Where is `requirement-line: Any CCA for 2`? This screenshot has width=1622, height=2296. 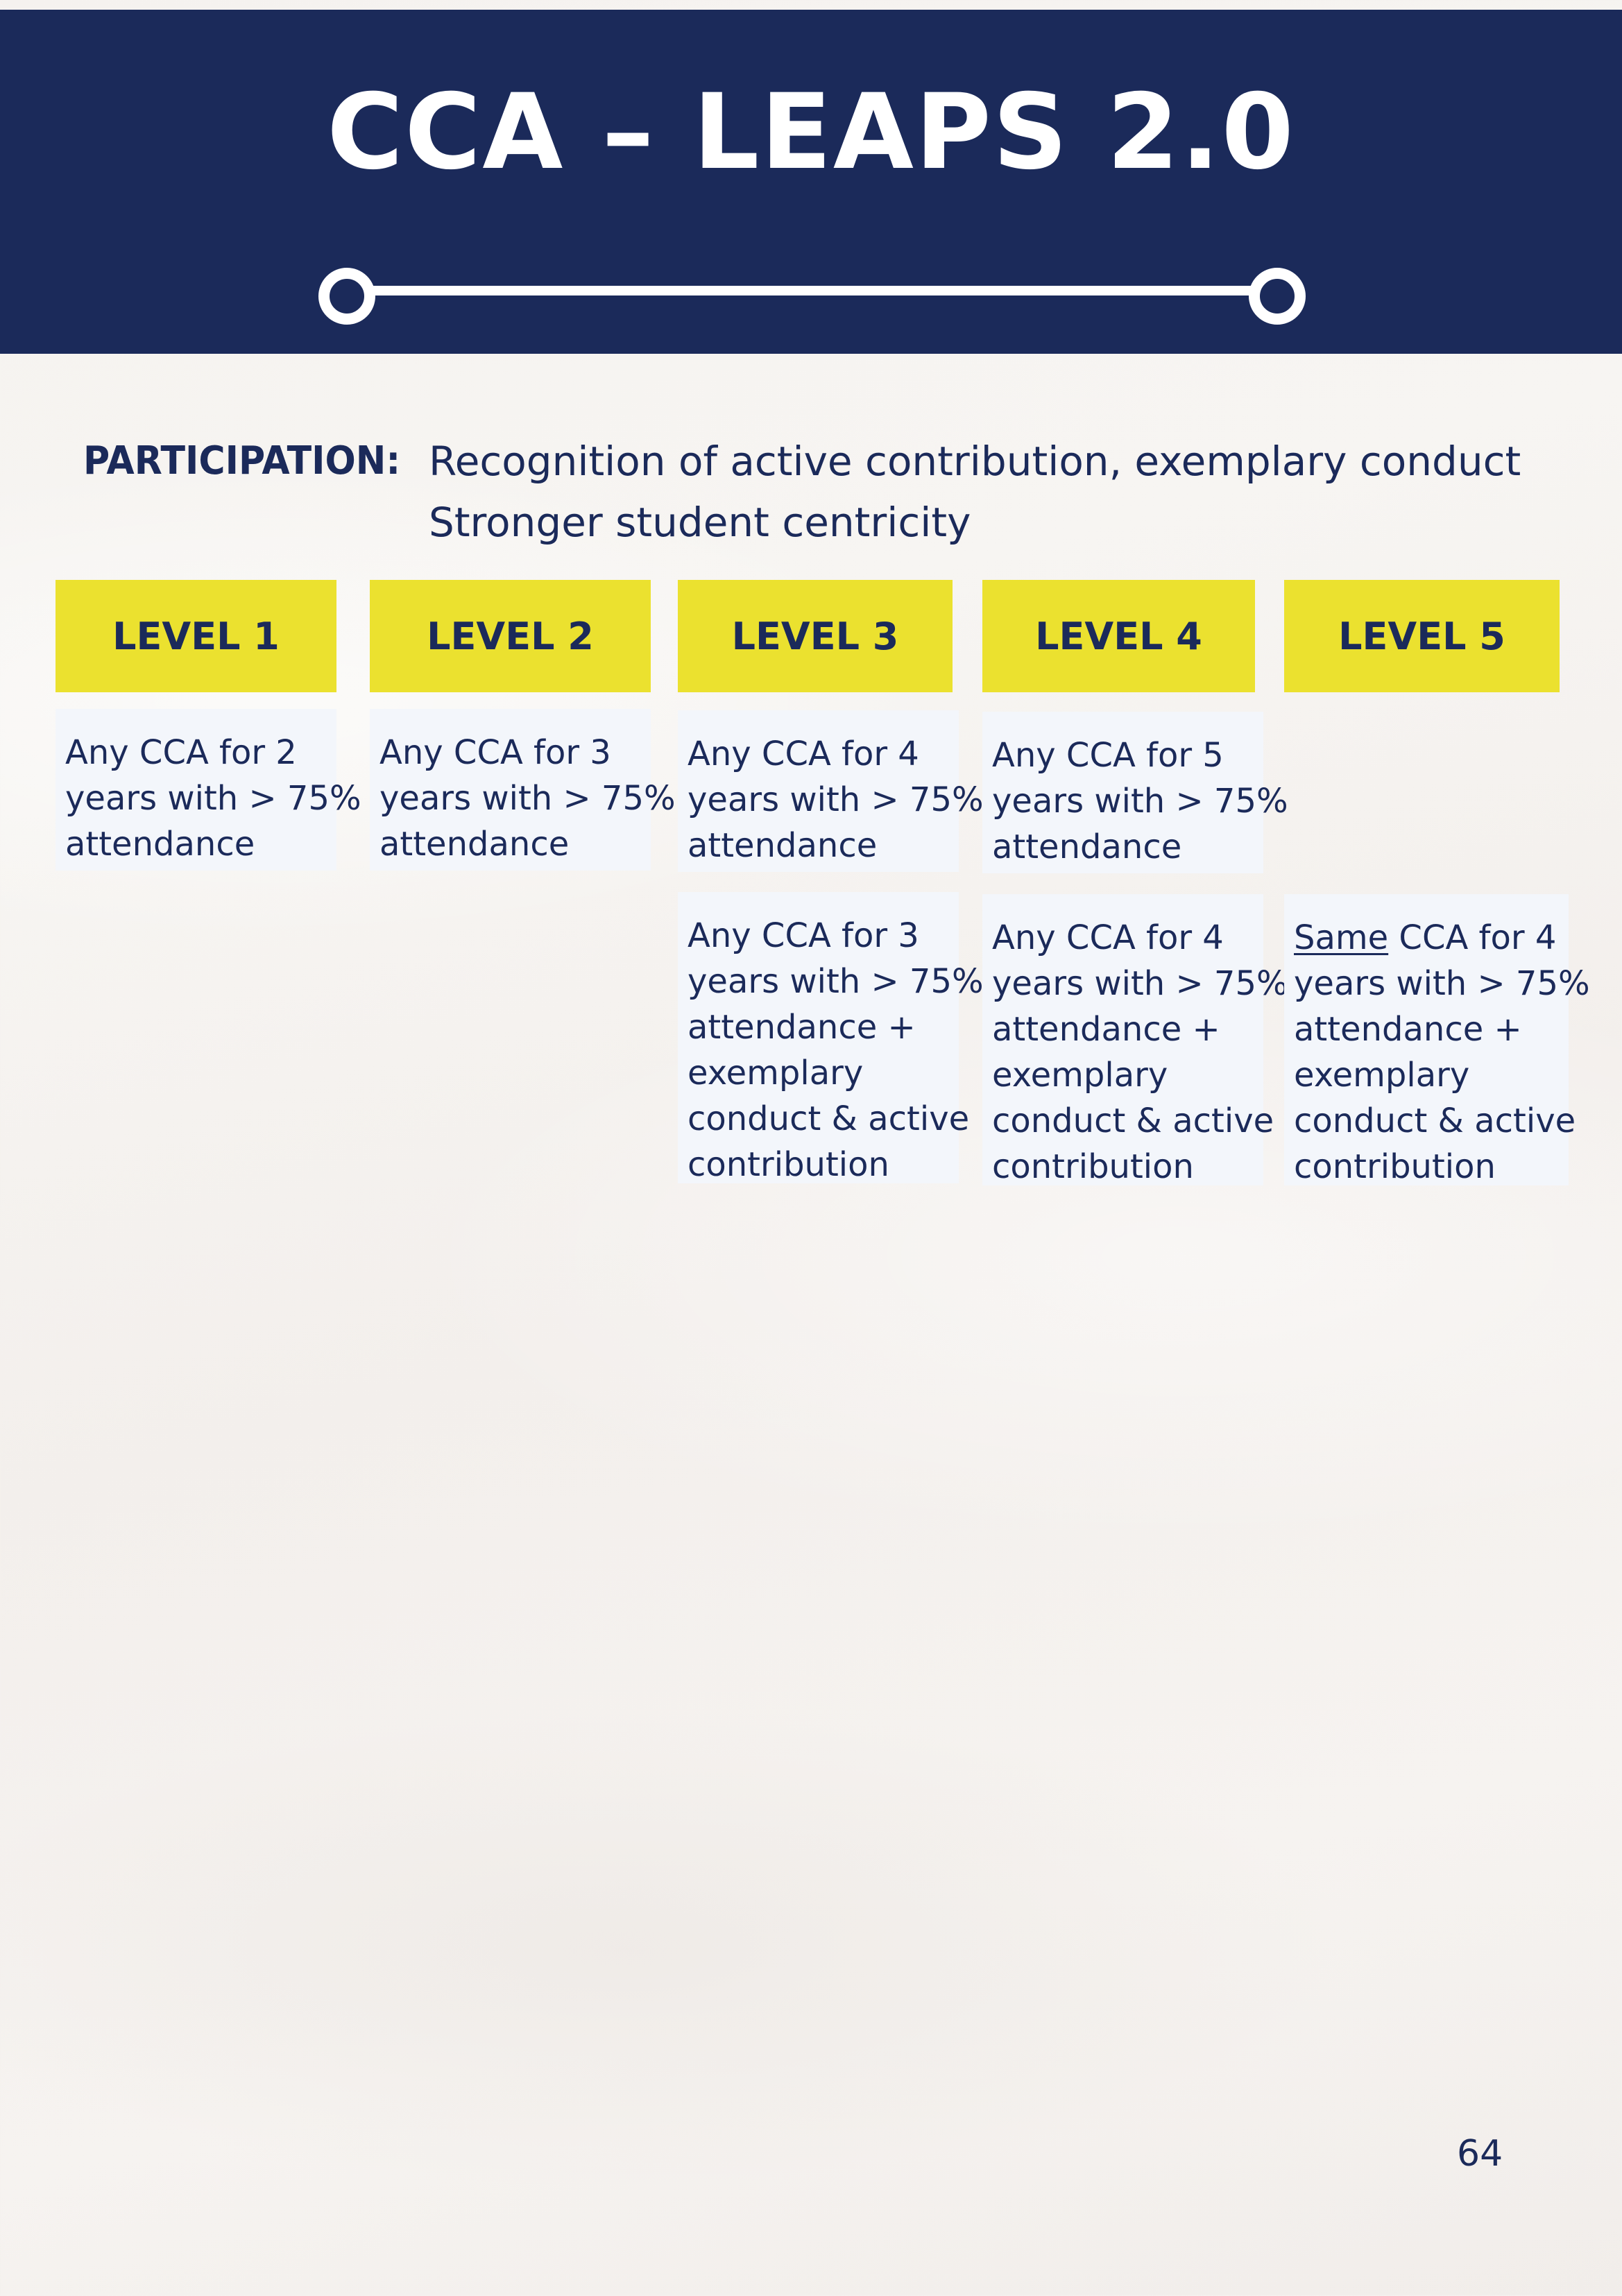 requirement-line: Any CCA for 2 is located at coordinates (181, 752).